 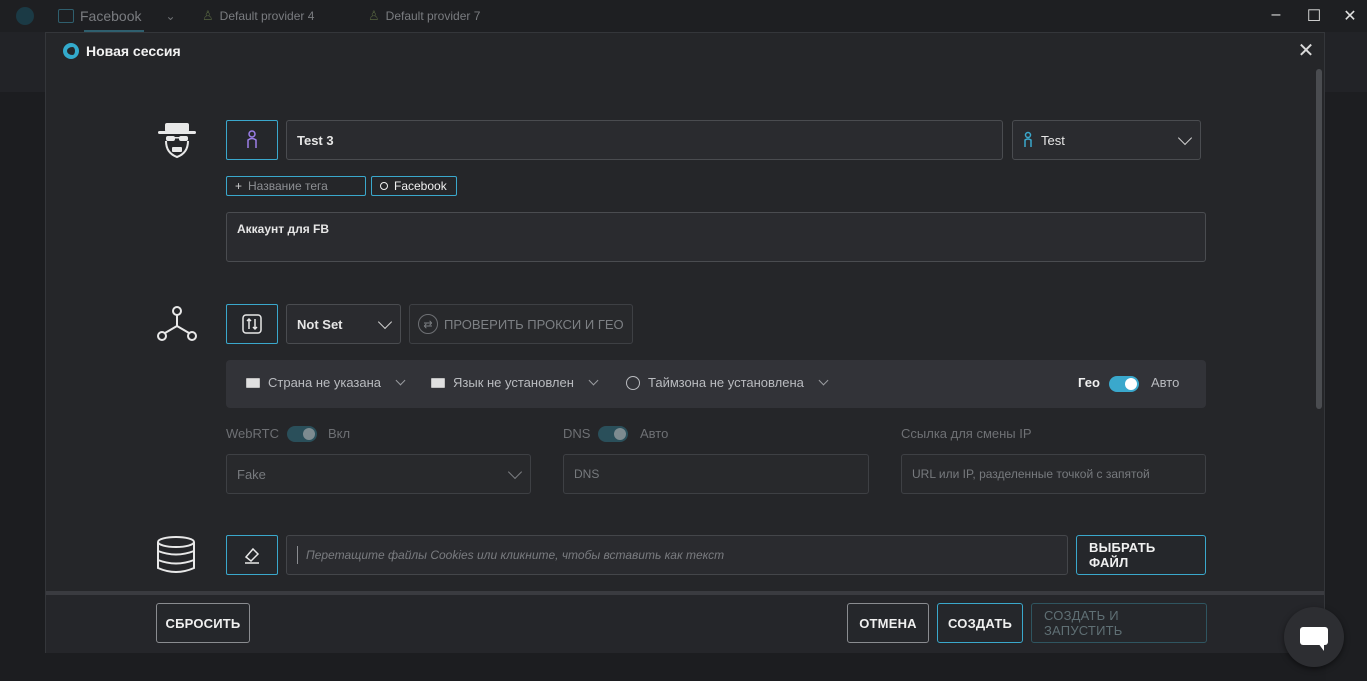 I want to click on maximize-button: ☐, so click(x=1314, y=16).